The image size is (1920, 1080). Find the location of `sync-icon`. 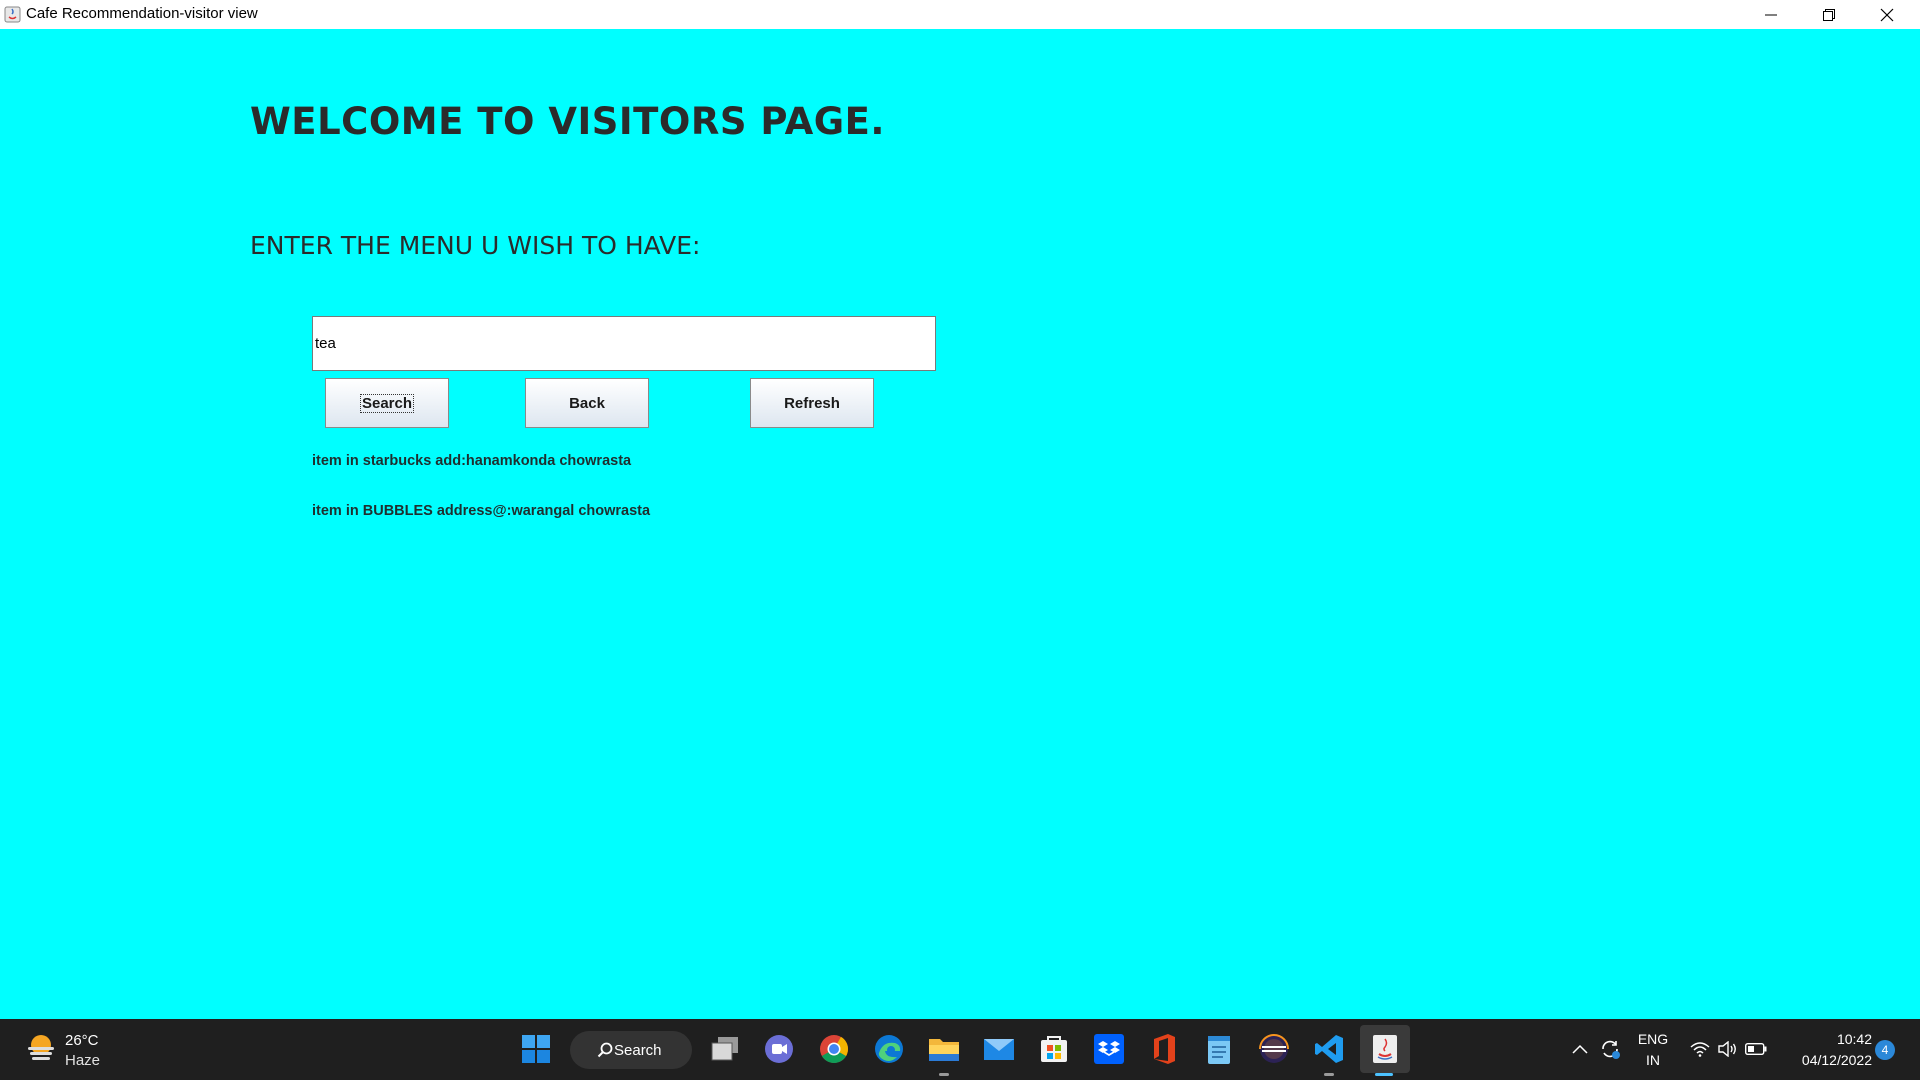

sync-icon is located at coordinates (1610, 1049).